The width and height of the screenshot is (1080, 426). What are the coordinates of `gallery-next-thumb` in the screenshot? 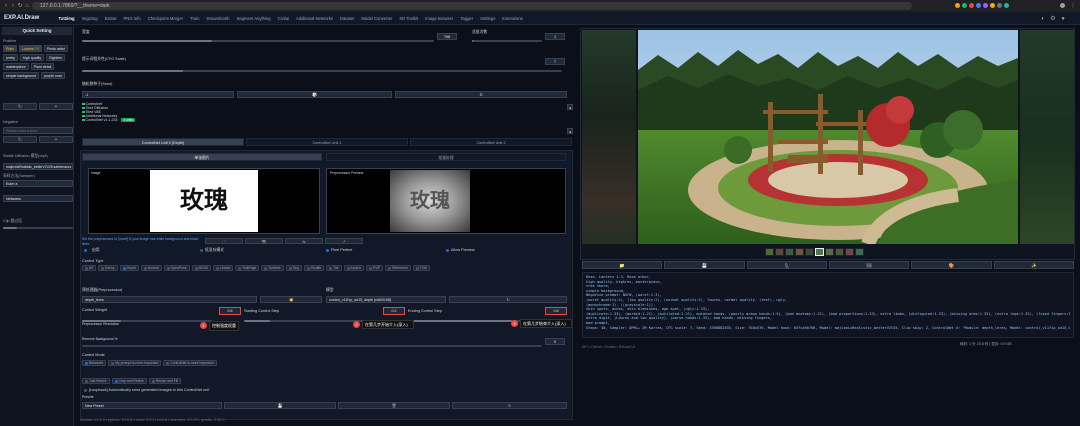 It's located at (1047, 137).